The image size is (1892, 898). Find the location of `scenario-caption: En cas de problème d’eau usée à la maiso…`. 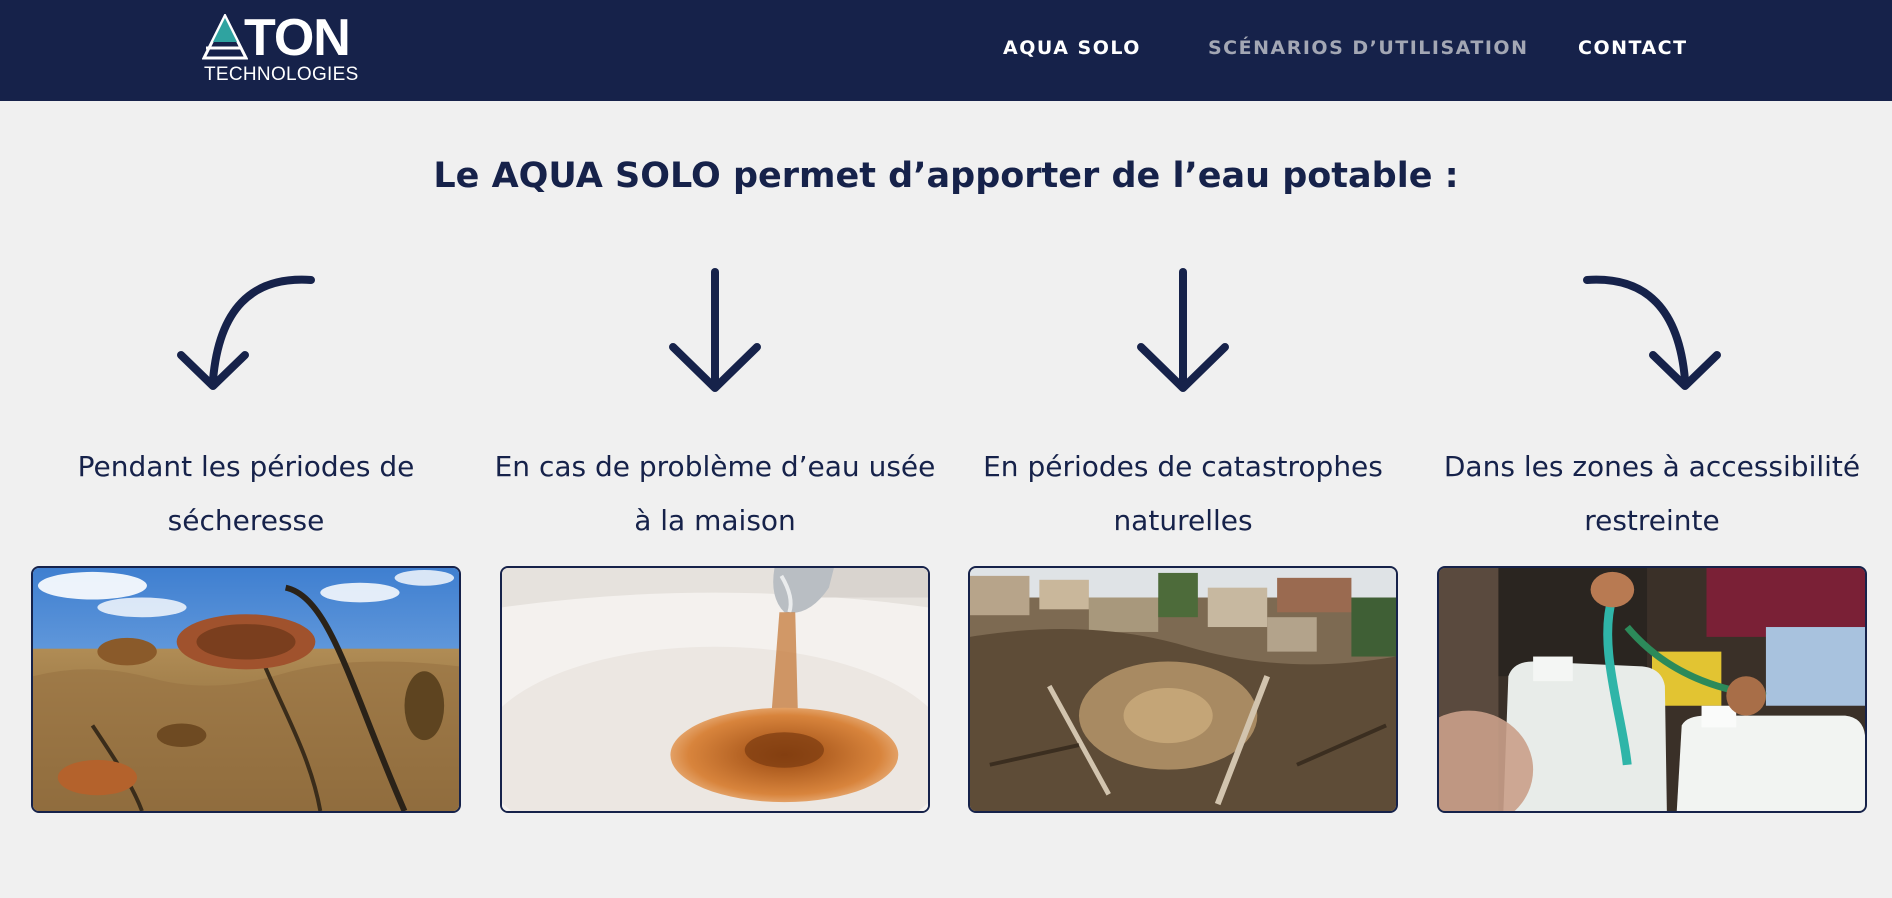

scenario-caption: En cas de problème d’eau usée à la maiso… is located at coordinates (715, 493).